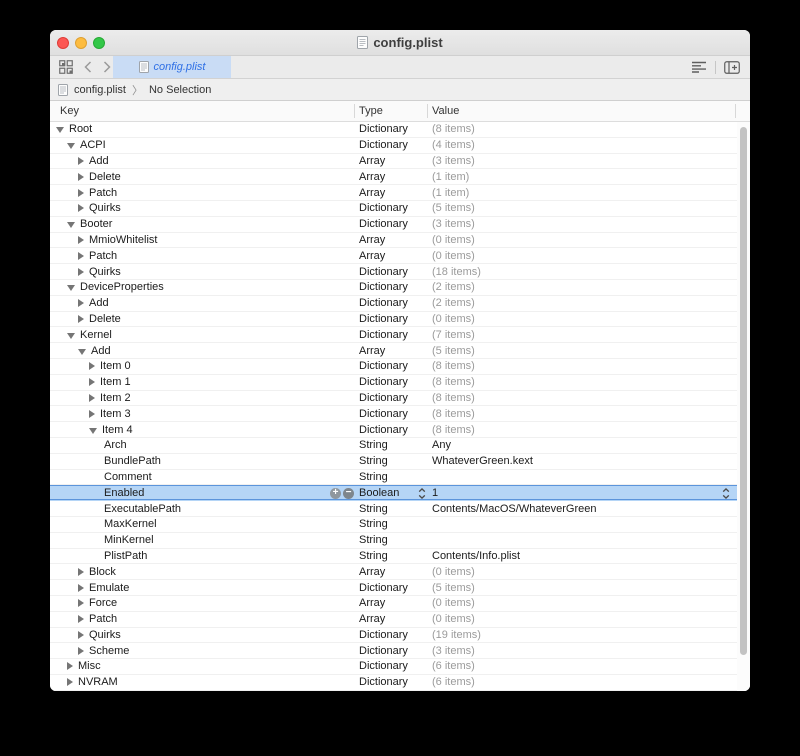 Image resolution: width=800 pixels, height=756 pixels. I want to click on type-stepper-icon, so click(422, 494).